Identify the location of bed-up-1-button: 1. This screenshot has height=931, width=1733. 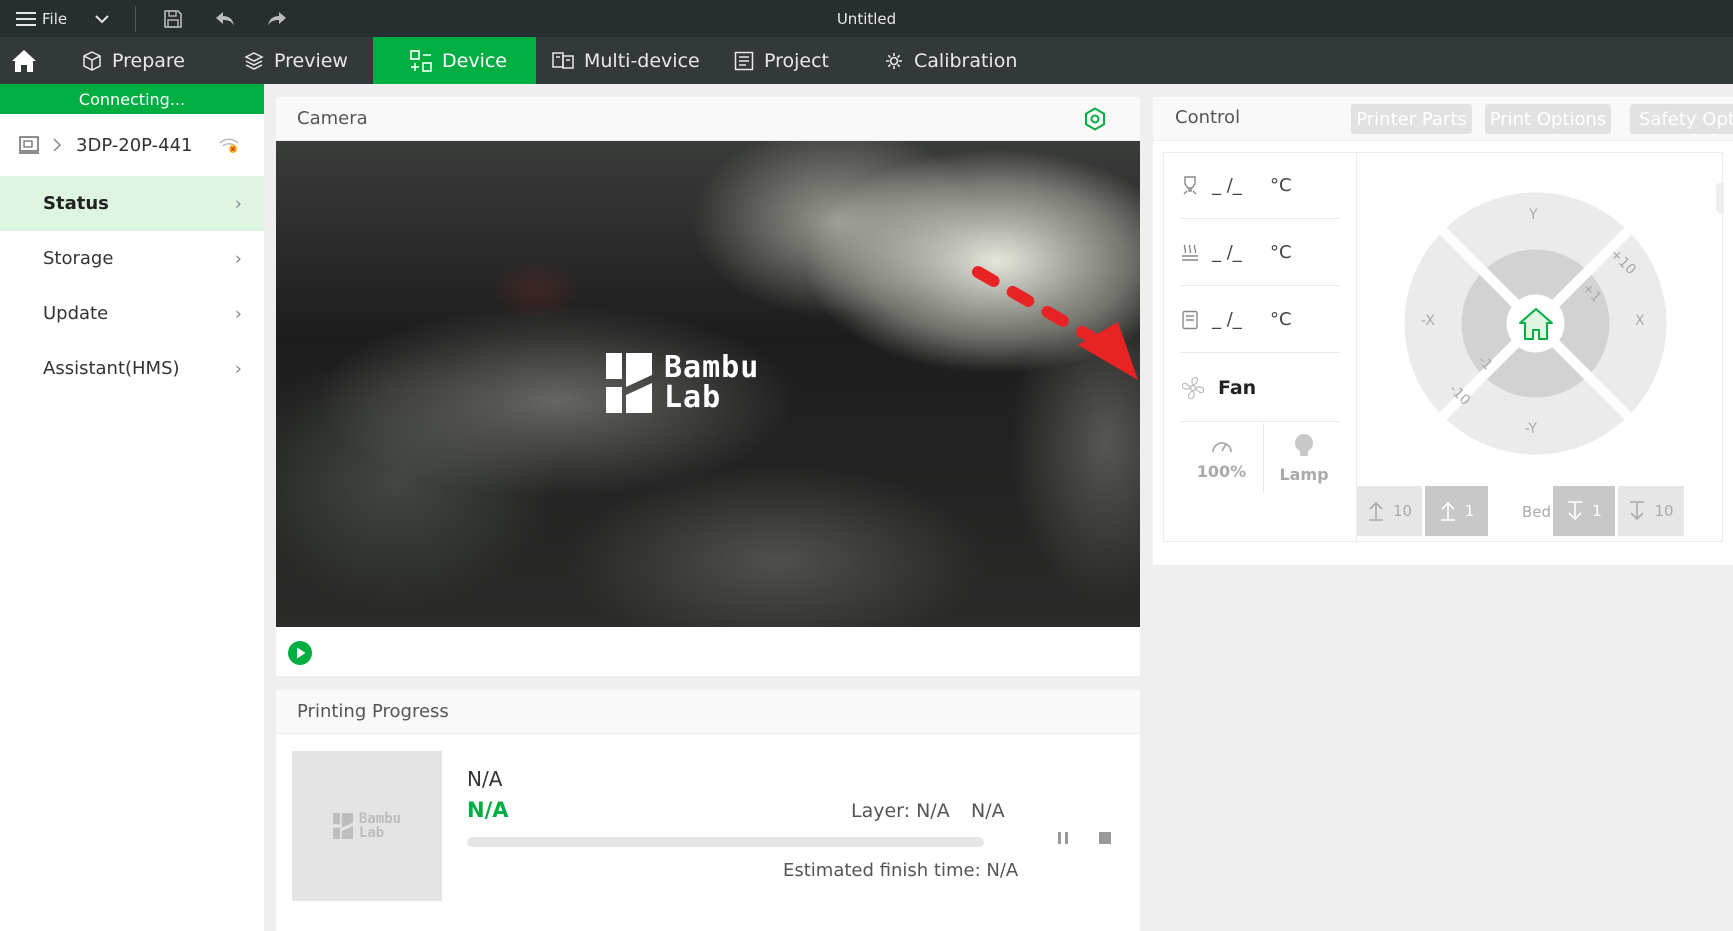
(1456, 511).